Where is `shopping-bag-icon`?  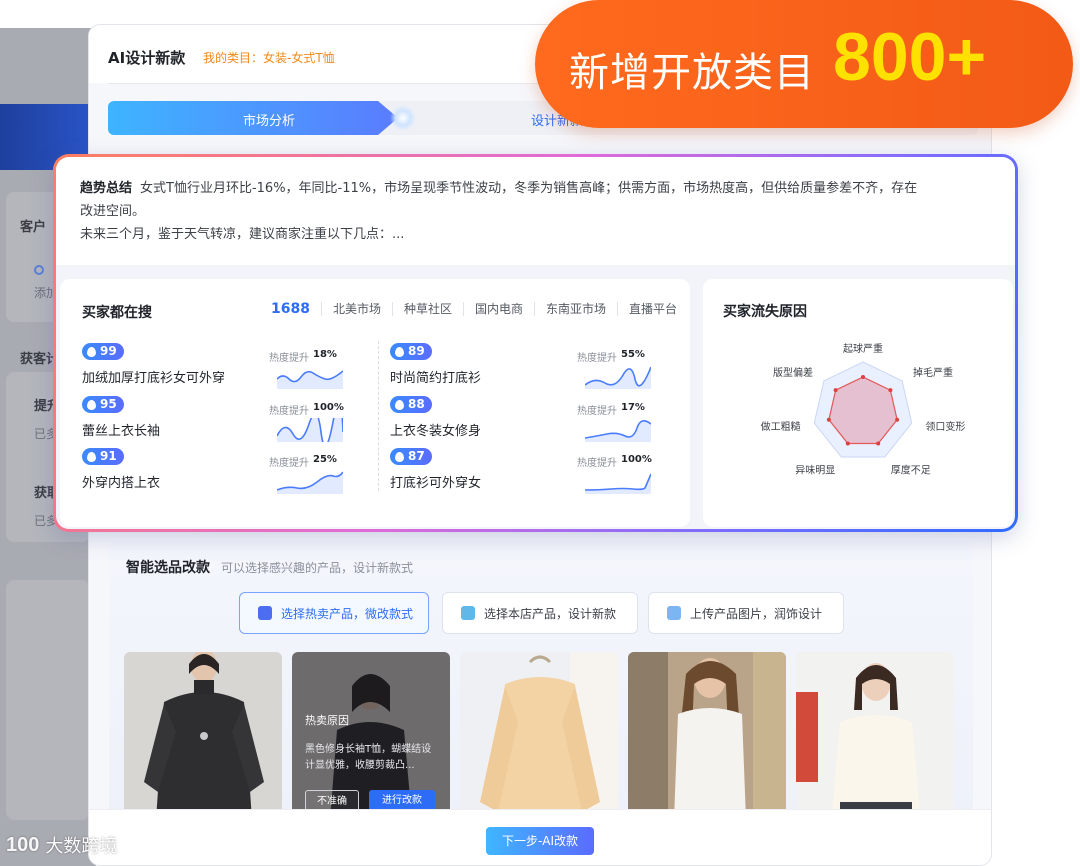
shopping-bag-icon is located at coordinates (265, 613).